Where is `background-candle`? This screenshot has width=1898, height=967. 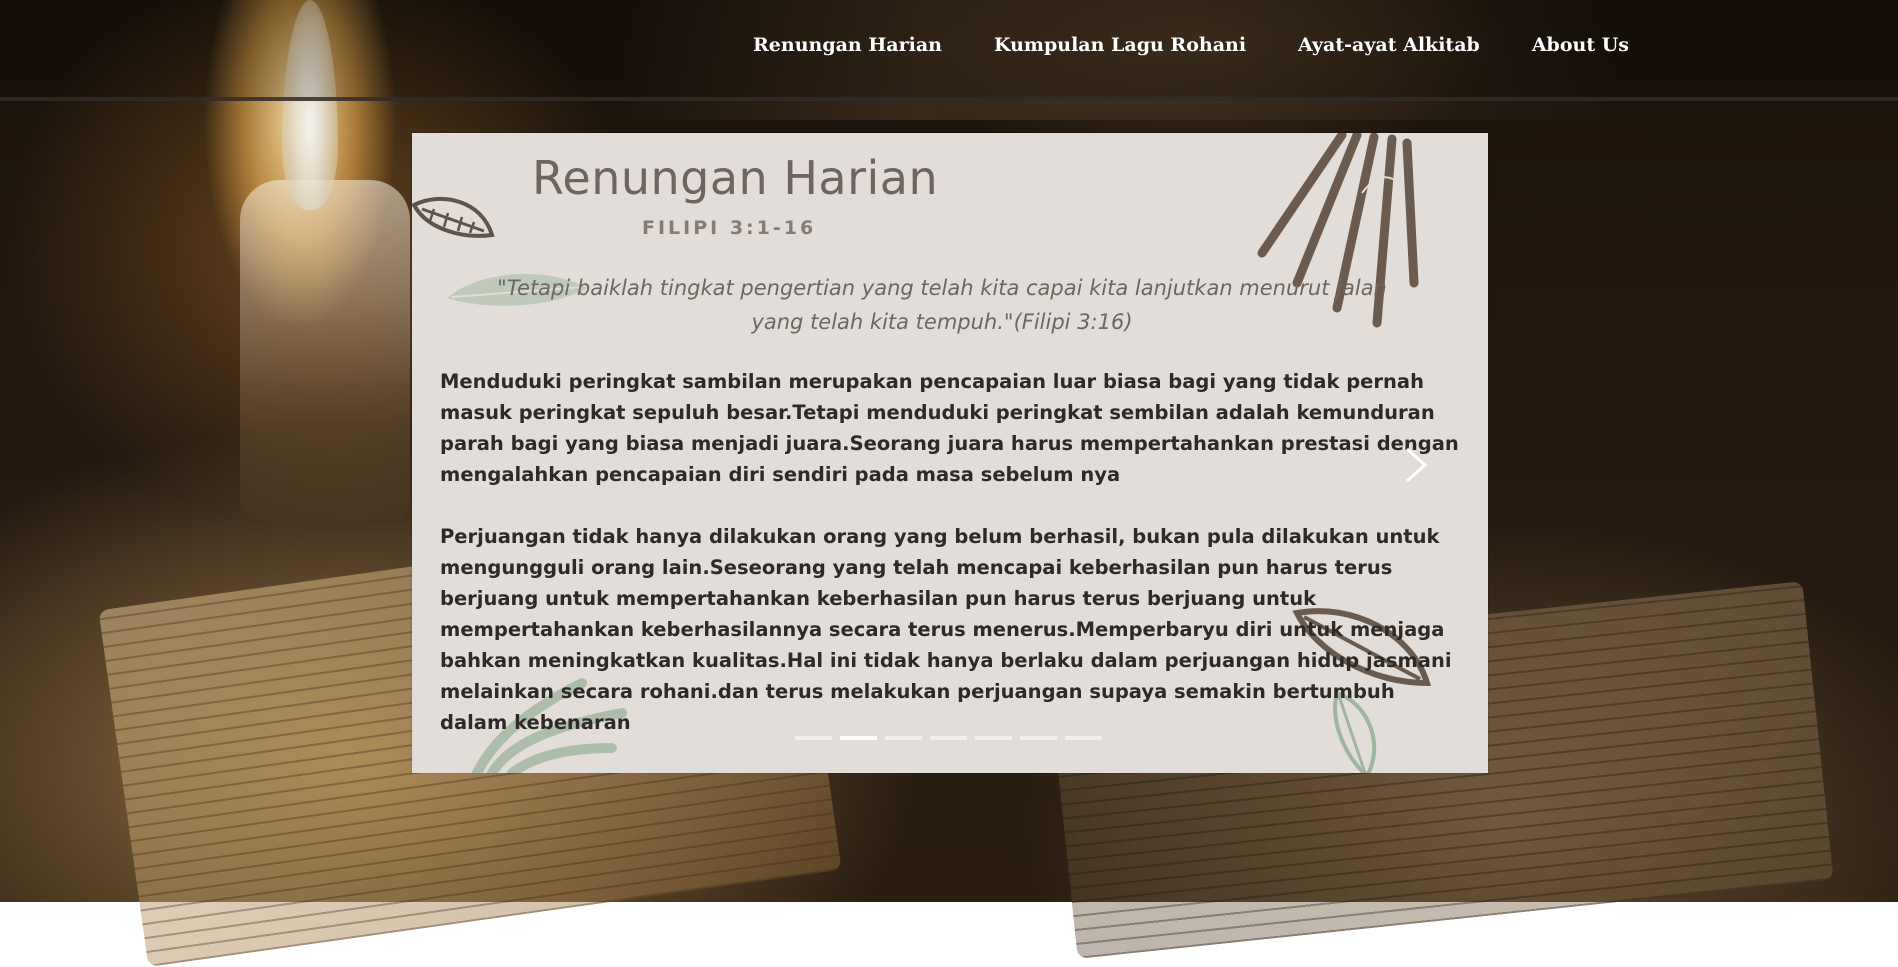
background-candle is located at coordinates (325, 350).